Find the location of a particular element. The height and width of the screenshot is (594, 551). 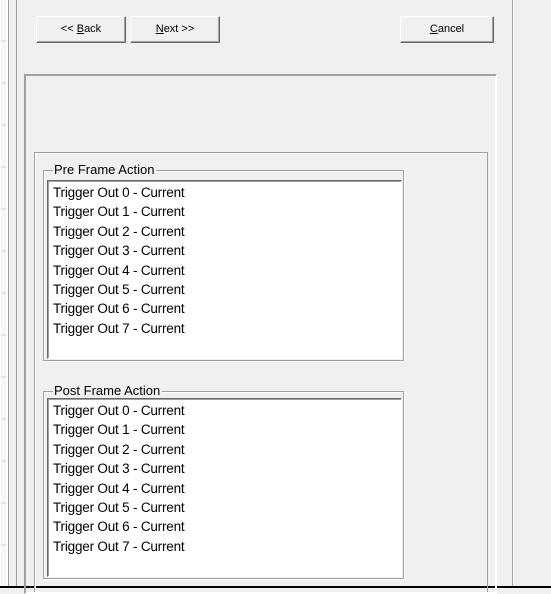

next-button-rest: ext >> is located at coordinates (179, 29).